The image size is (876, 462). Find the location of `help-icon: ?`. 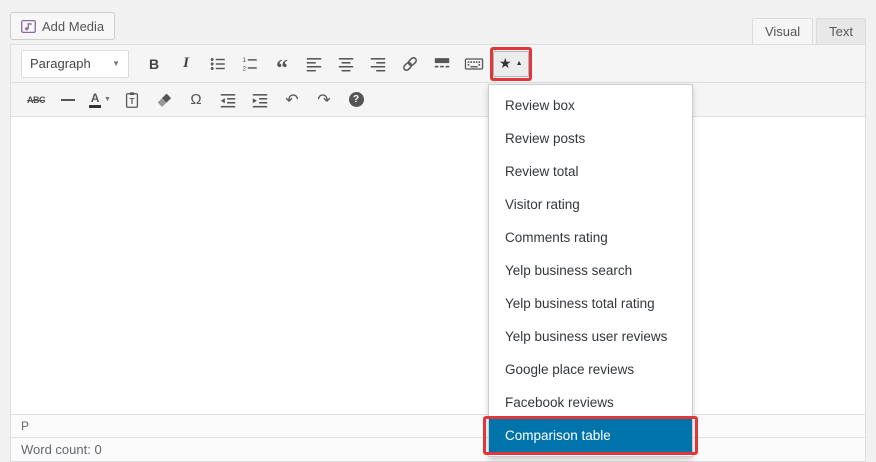

help-icon: ? is located at coordinates (356, 99).